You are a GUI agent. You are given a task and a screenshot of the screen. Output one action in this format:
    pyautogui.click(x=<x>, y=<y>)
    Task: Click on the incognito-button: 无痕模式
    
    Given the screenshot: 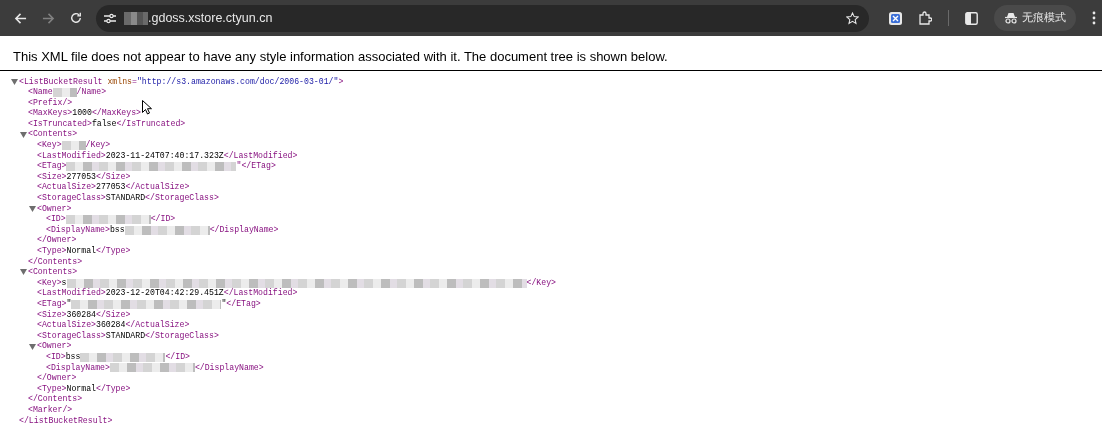 What is the action you would take?
    pyautogui.click(x=1035, y=18)
    